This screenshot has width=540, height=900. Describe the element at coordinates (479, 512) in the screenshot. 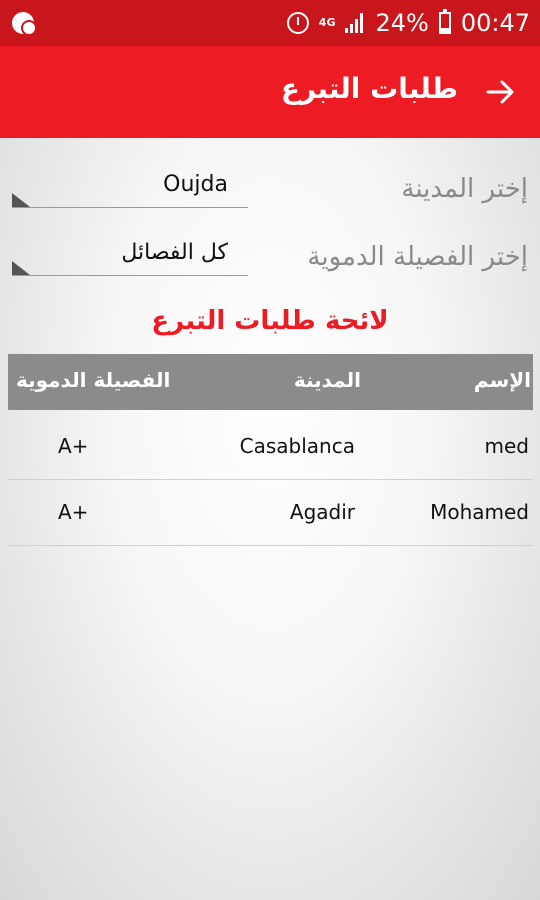

I see `row-name: Mohamed` at that location.